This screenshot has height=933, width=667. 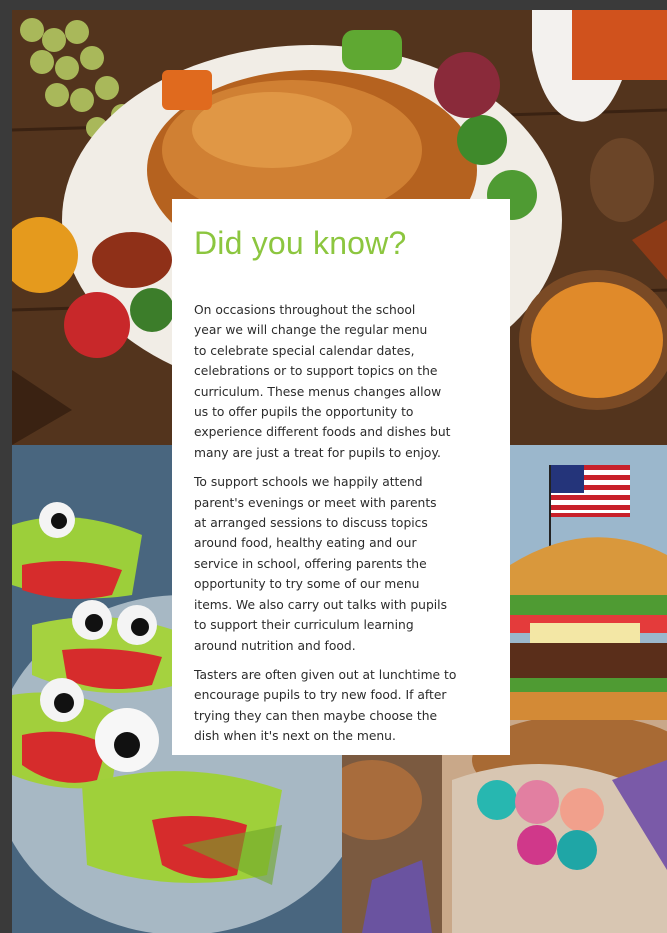 What do you see at coordinates (333, 5) in the screenshot?
I see `page-border-top` at bounding box center [333, 5].